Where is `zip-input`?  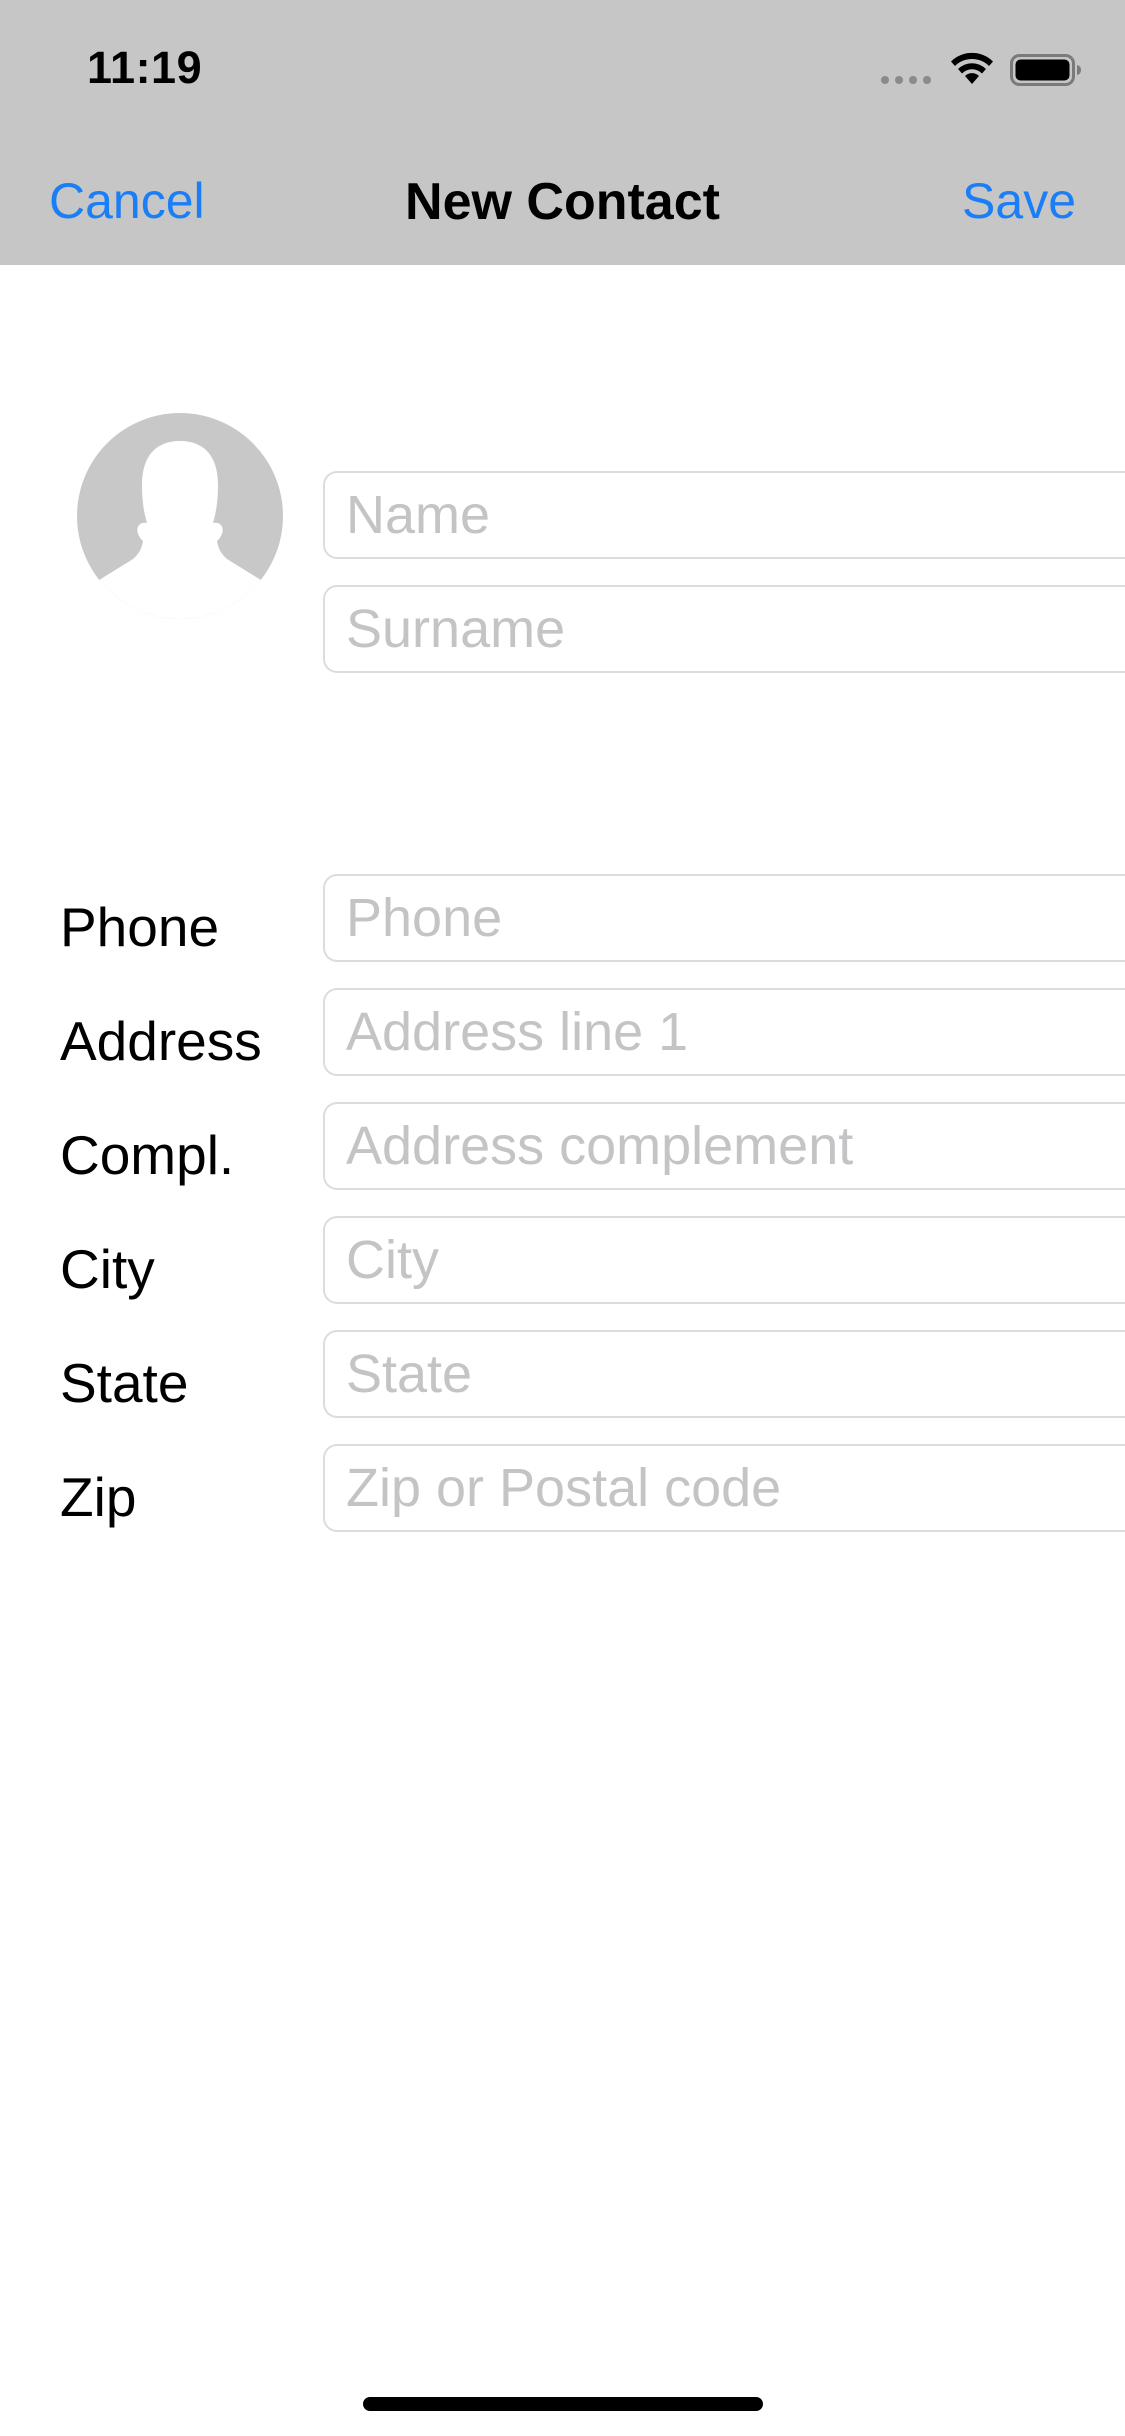 zip-input is located at coordinates (724, 1488).